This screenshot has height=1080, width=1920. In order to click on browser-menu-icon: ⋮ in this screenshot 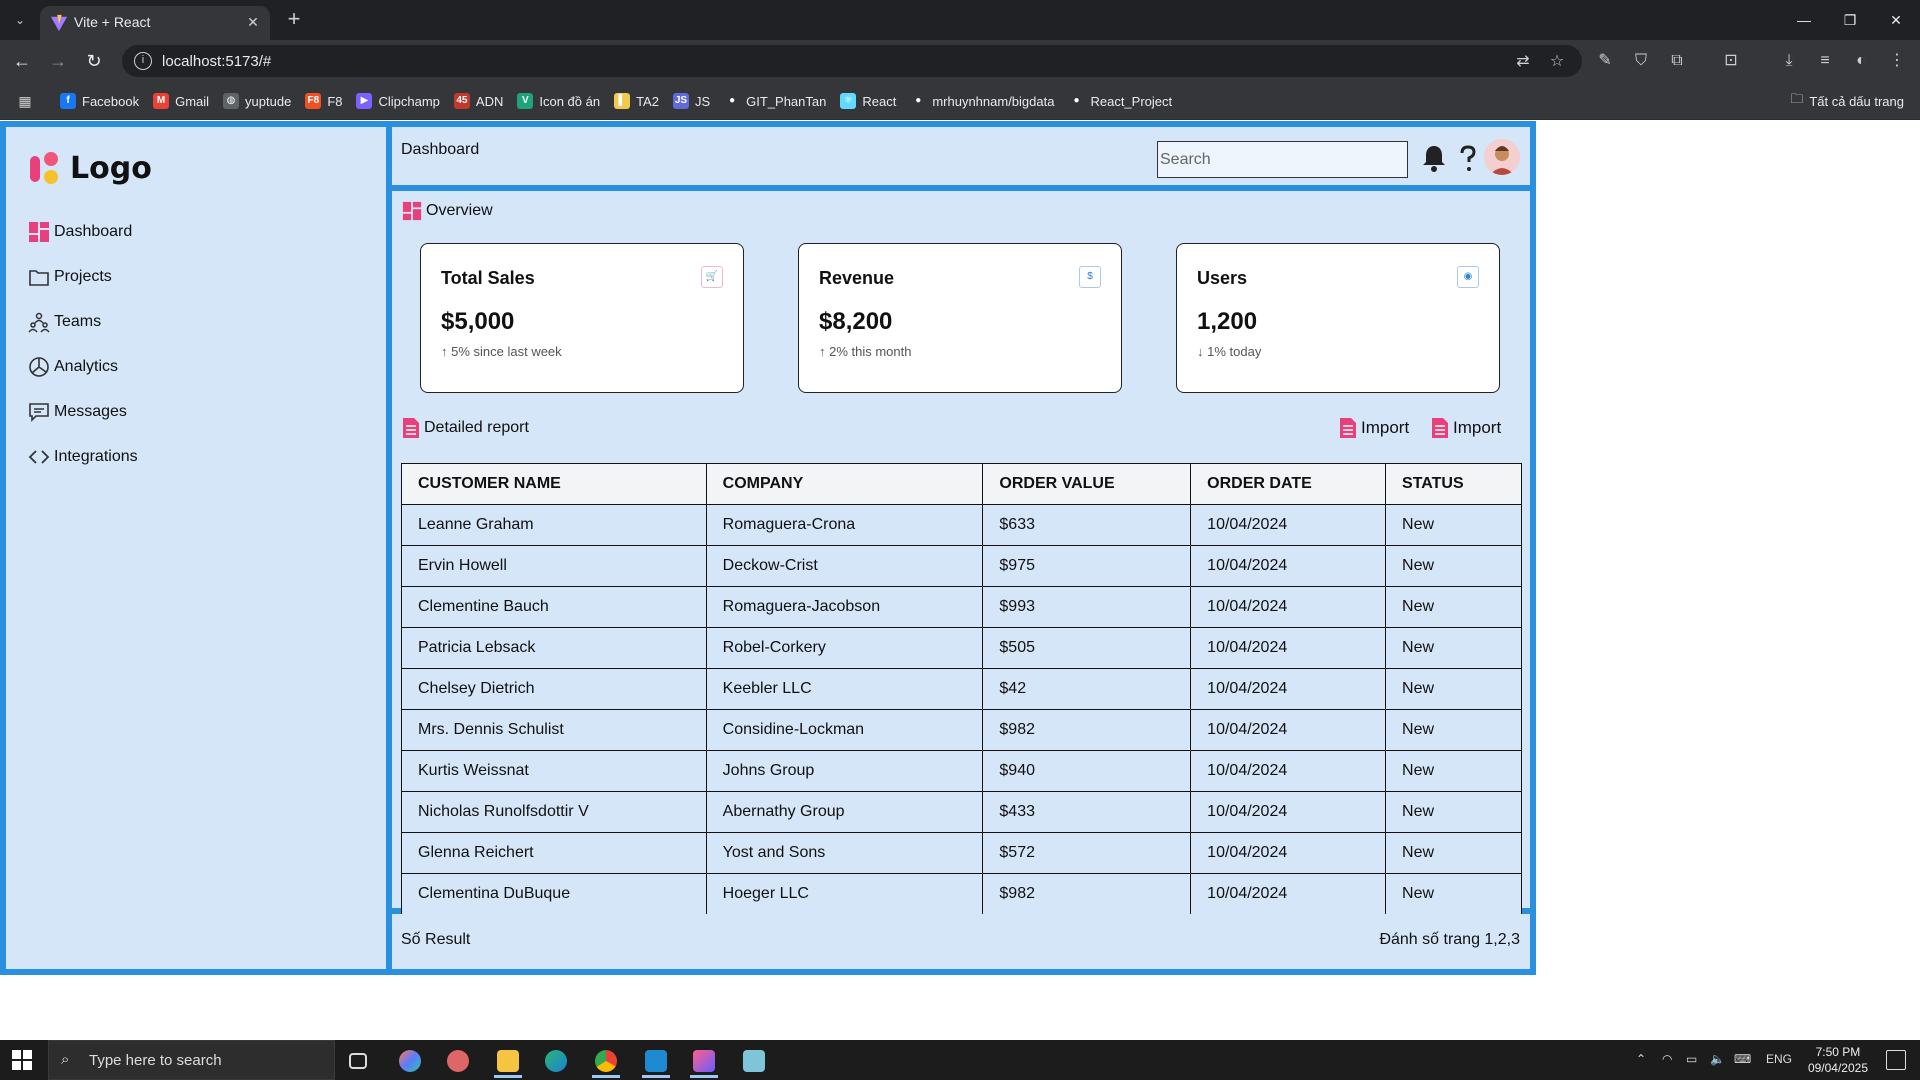, I will do `click(1897, 61)`.